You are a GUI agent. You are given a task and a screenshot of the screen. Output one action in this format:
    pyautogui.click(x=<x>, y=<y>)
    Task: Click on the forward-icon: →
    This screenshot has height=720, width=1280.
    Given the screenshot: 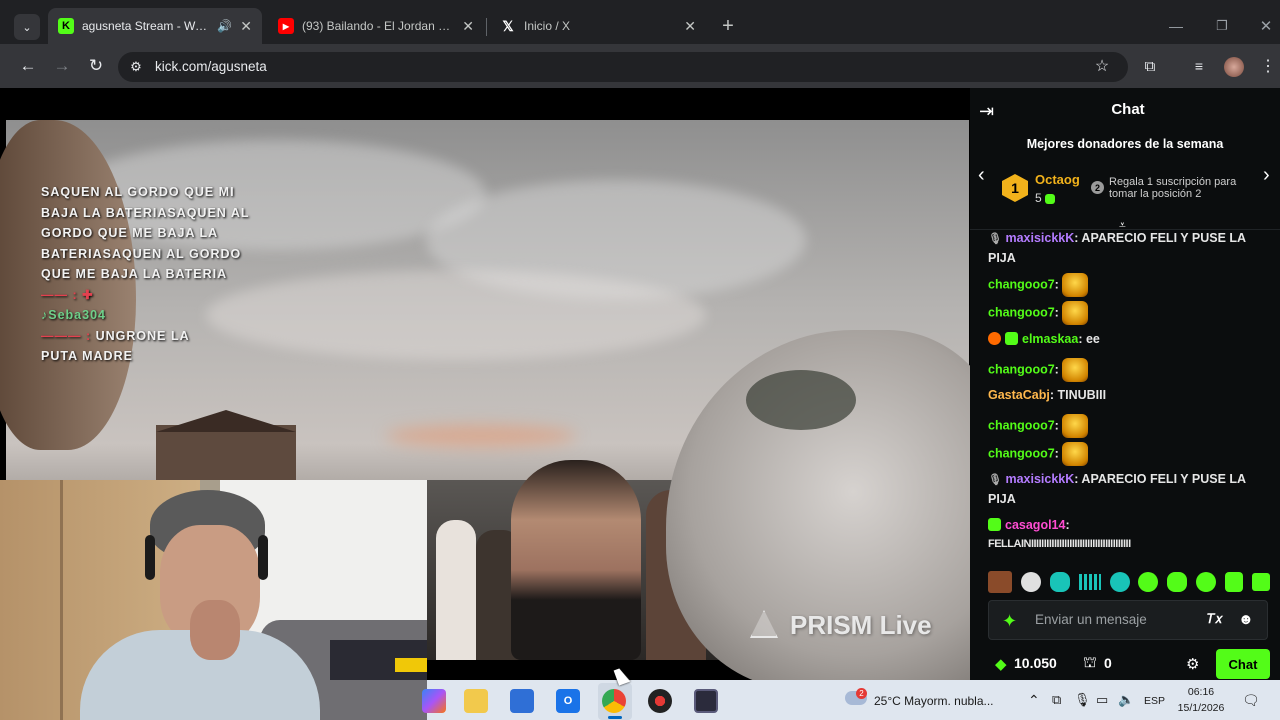 What is the action you would take?
    pyautogui.click(x=62, y=66)
    